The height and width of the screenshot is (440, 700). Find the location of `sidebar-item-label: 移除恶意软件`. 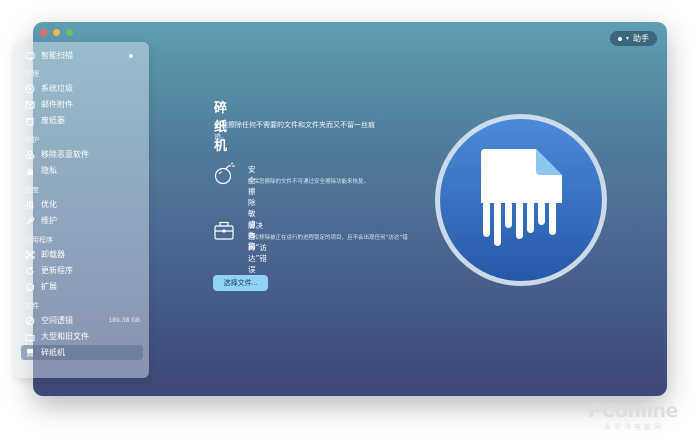

sidebar-item-label: 移除恶意软件 is located at coordinates (65, 154).